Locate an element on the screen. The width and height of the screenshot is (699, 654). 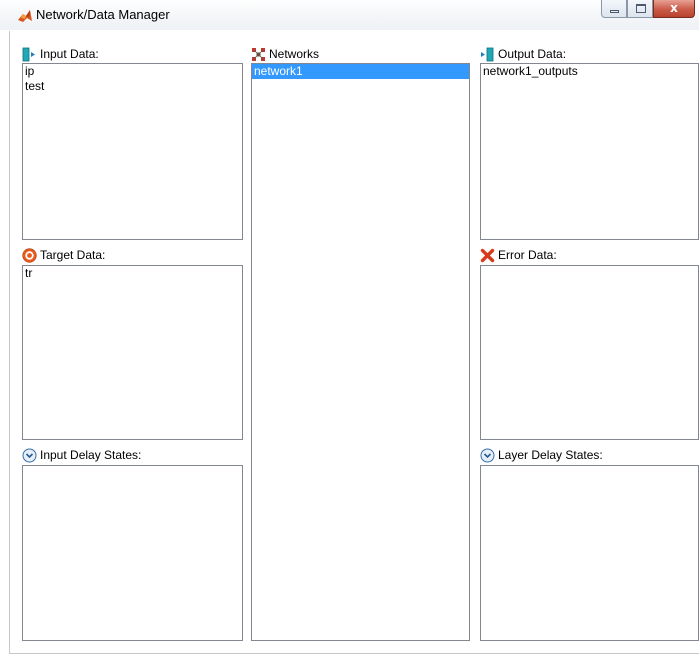
layer-delay-states-list is located at coordinates (589, 553).